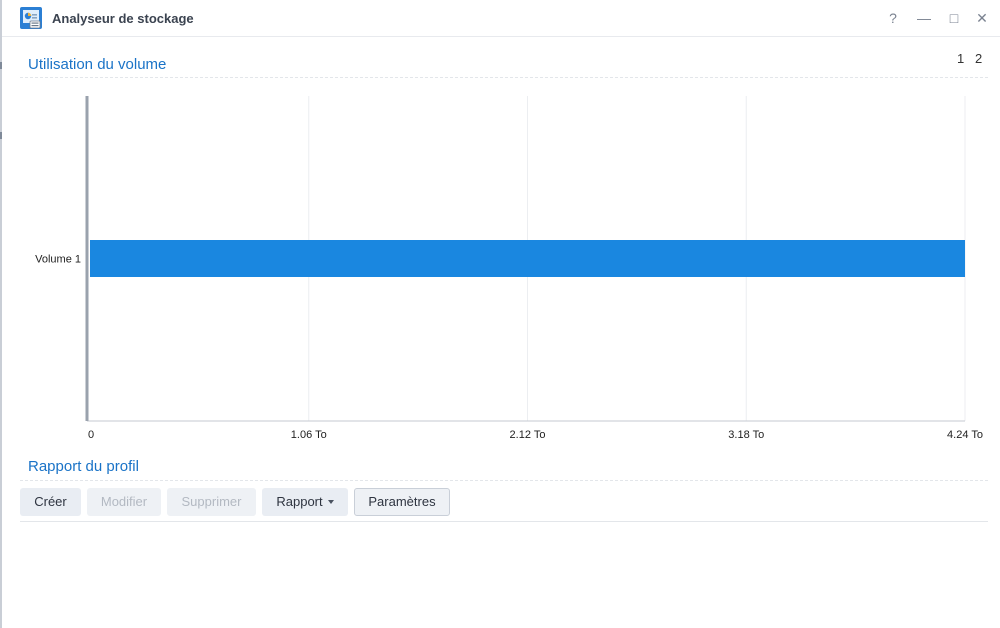  Describe the element at coordinates (924, 18) in the screenshot. I see `minimize-button: —` at that location.